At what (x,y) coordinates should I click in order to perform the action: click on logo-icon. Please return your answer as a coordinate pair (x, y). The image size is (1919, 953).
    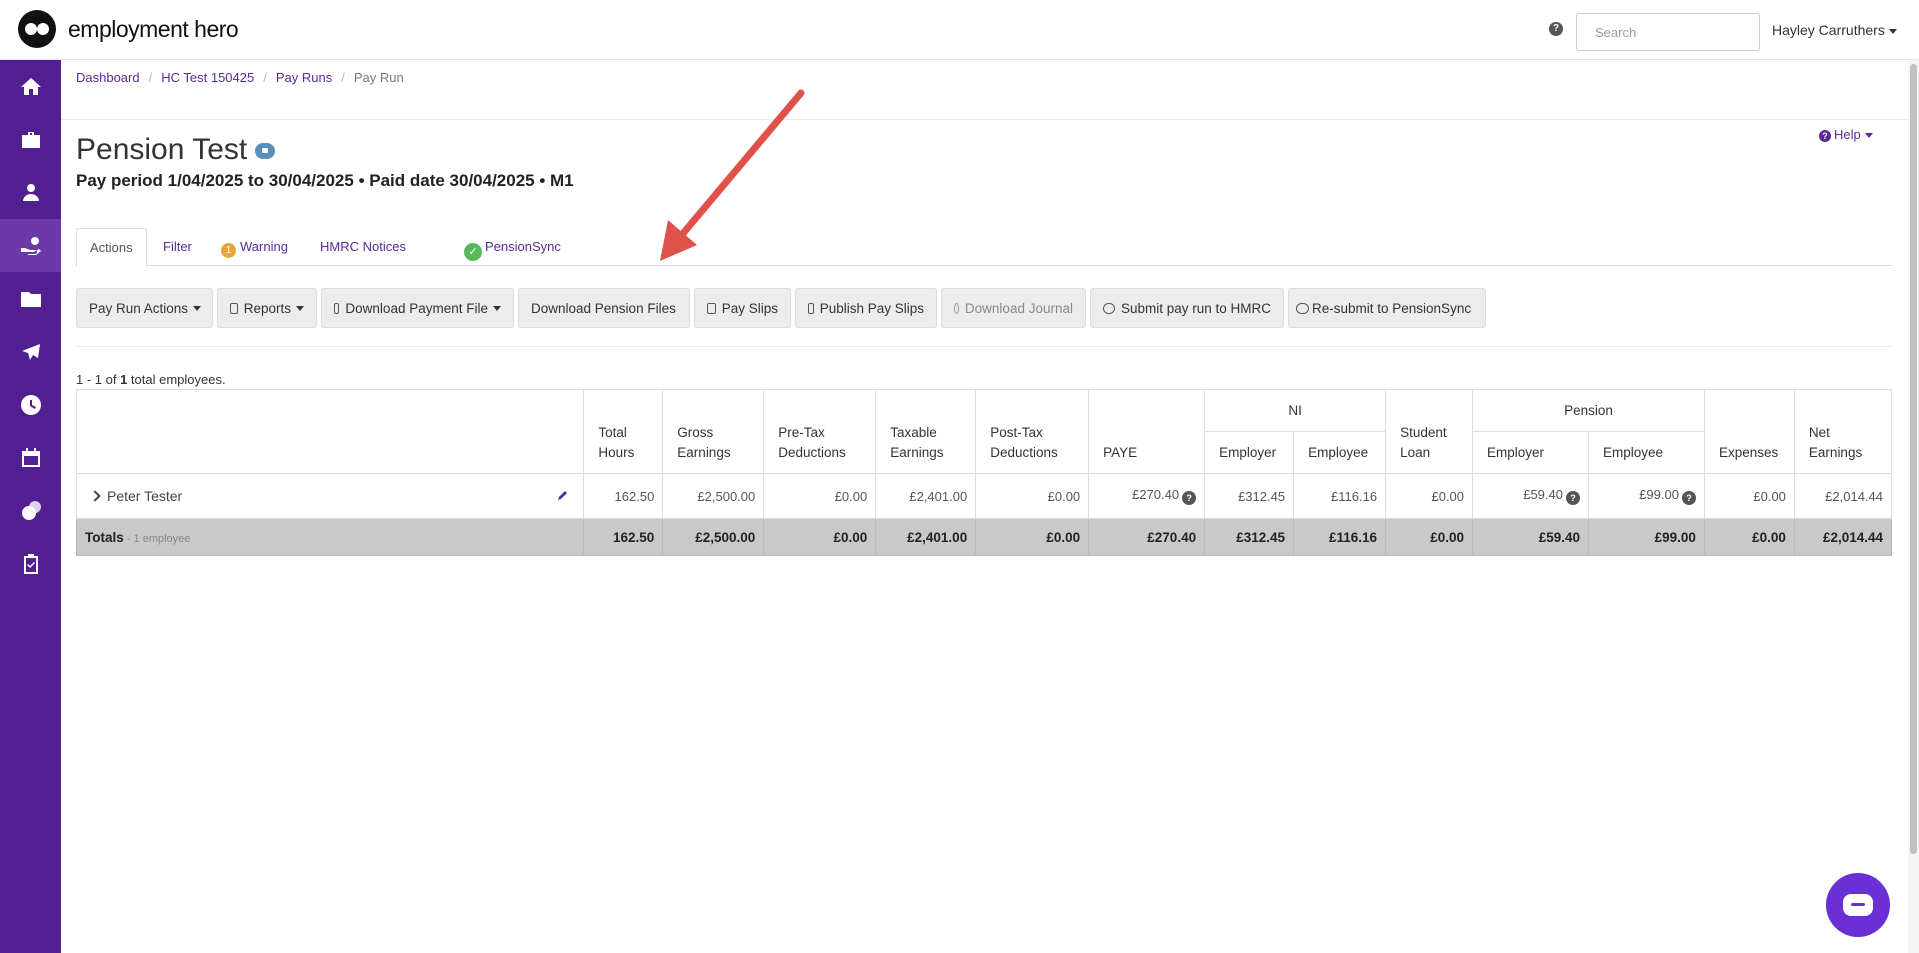
    Looking at the image, I should click on (37, 29).